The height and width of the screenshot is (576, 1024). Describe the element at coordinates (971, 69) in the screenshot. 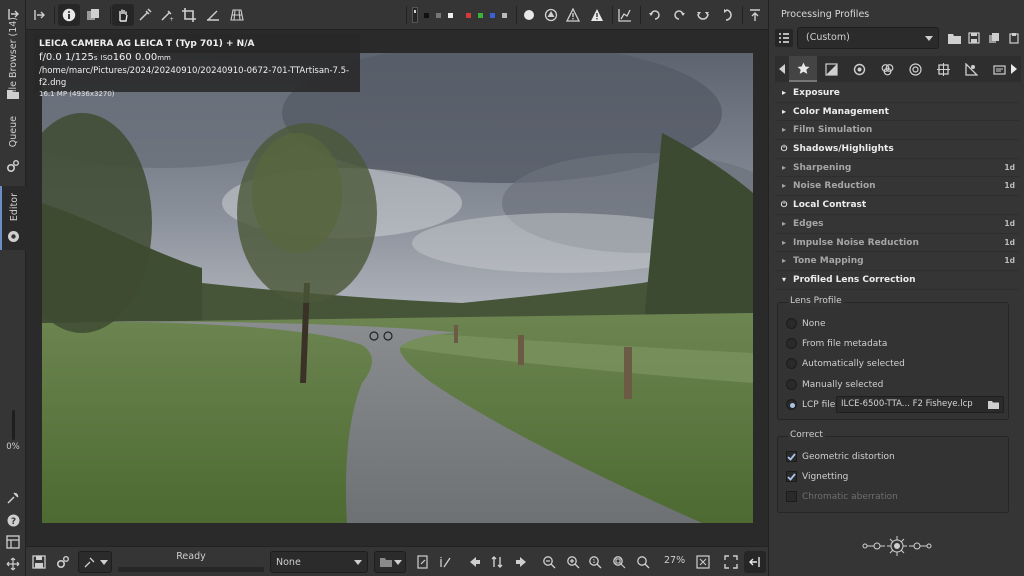

I see `tab-raw-icon` at that location.